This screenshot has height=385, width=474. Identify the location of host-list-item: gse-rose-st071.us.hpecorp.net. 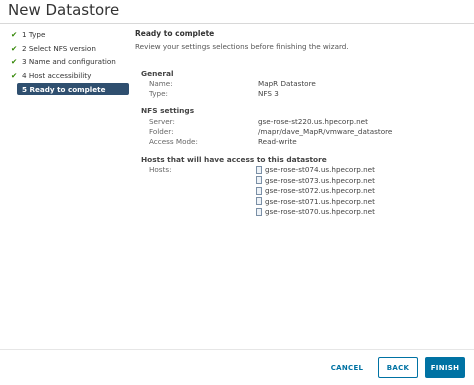
(315, 201).